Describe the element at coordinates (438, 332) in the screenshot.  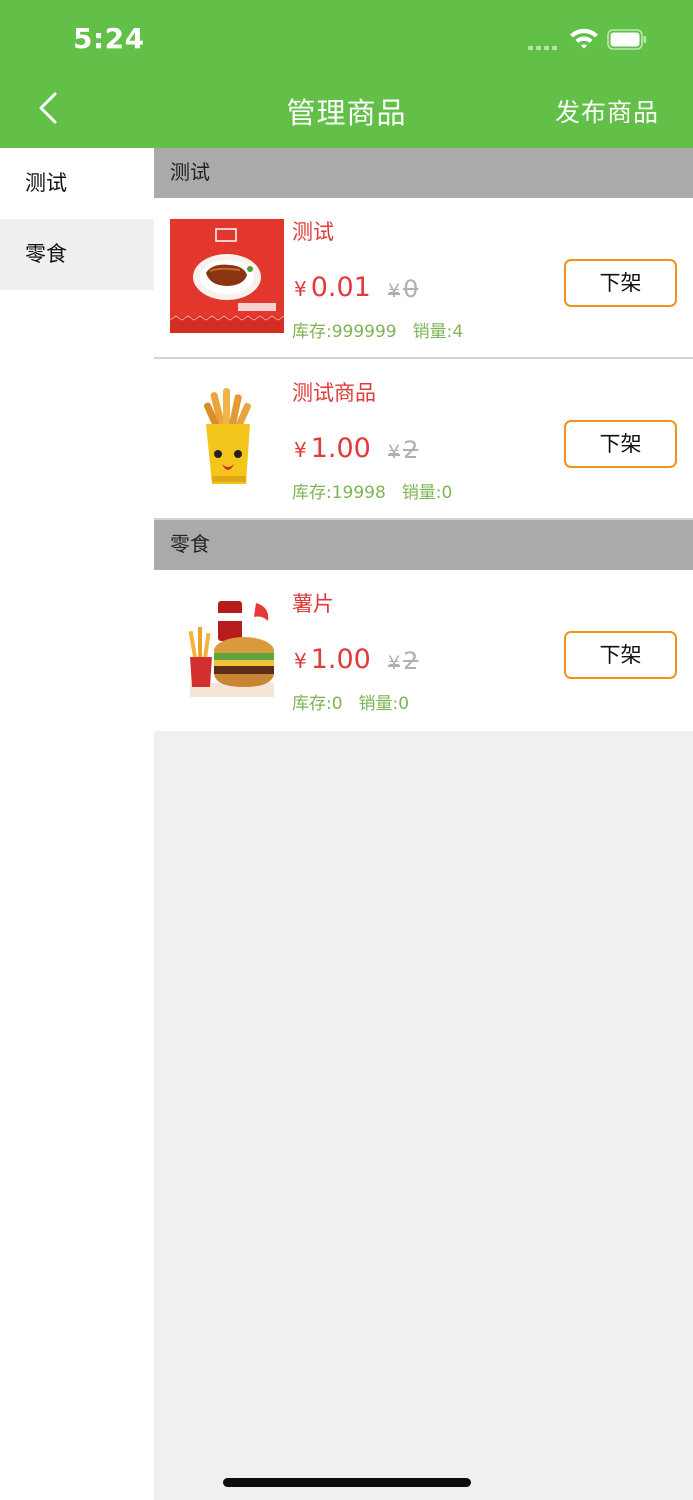
I see `sales-label: 销量:4` at that location.